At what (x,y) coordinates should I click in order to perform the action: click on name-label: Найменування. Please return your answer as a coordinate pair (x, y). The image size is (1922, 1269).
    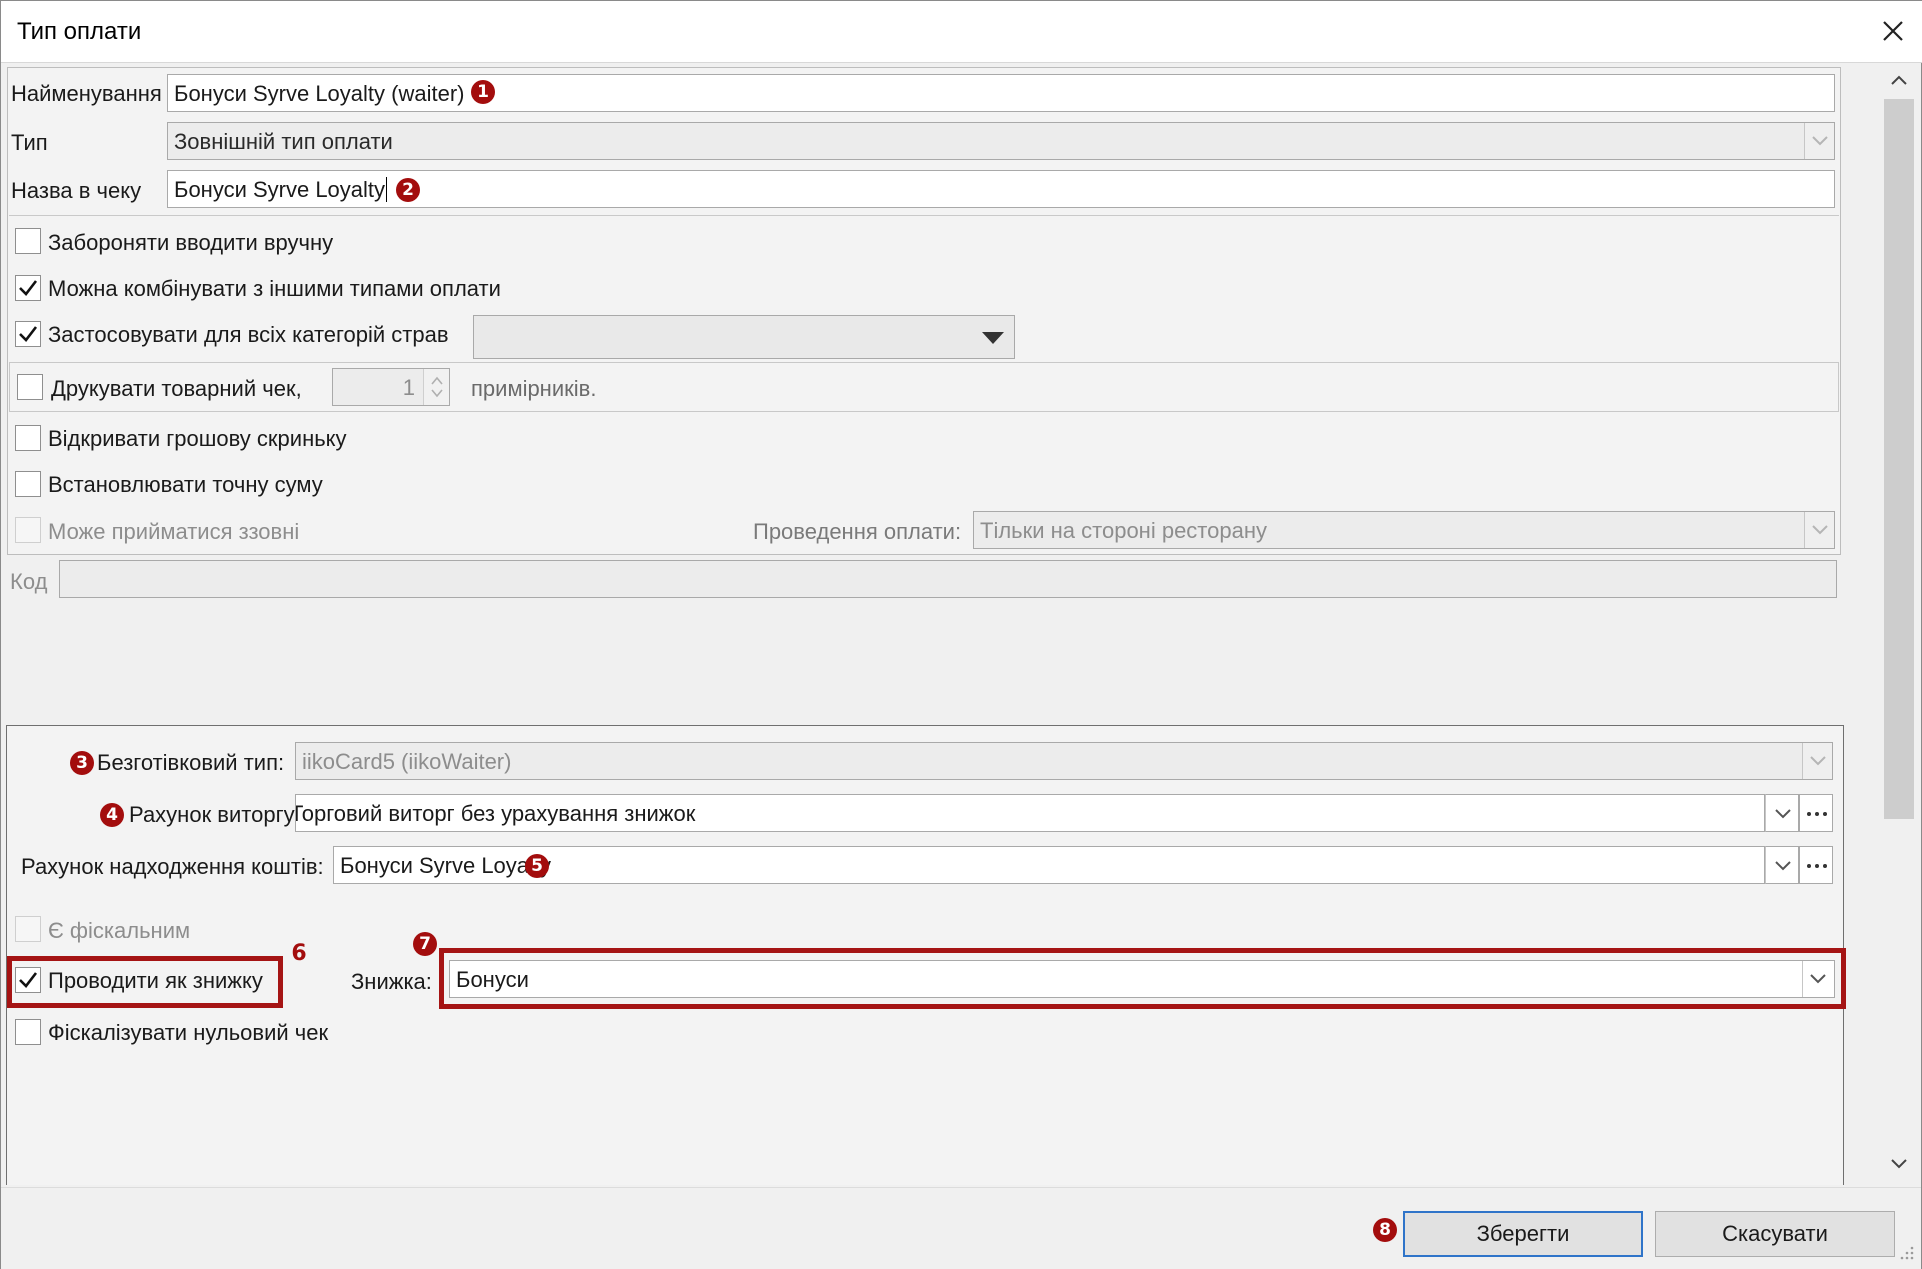
    Looking at the image, I should click on (86, 93).